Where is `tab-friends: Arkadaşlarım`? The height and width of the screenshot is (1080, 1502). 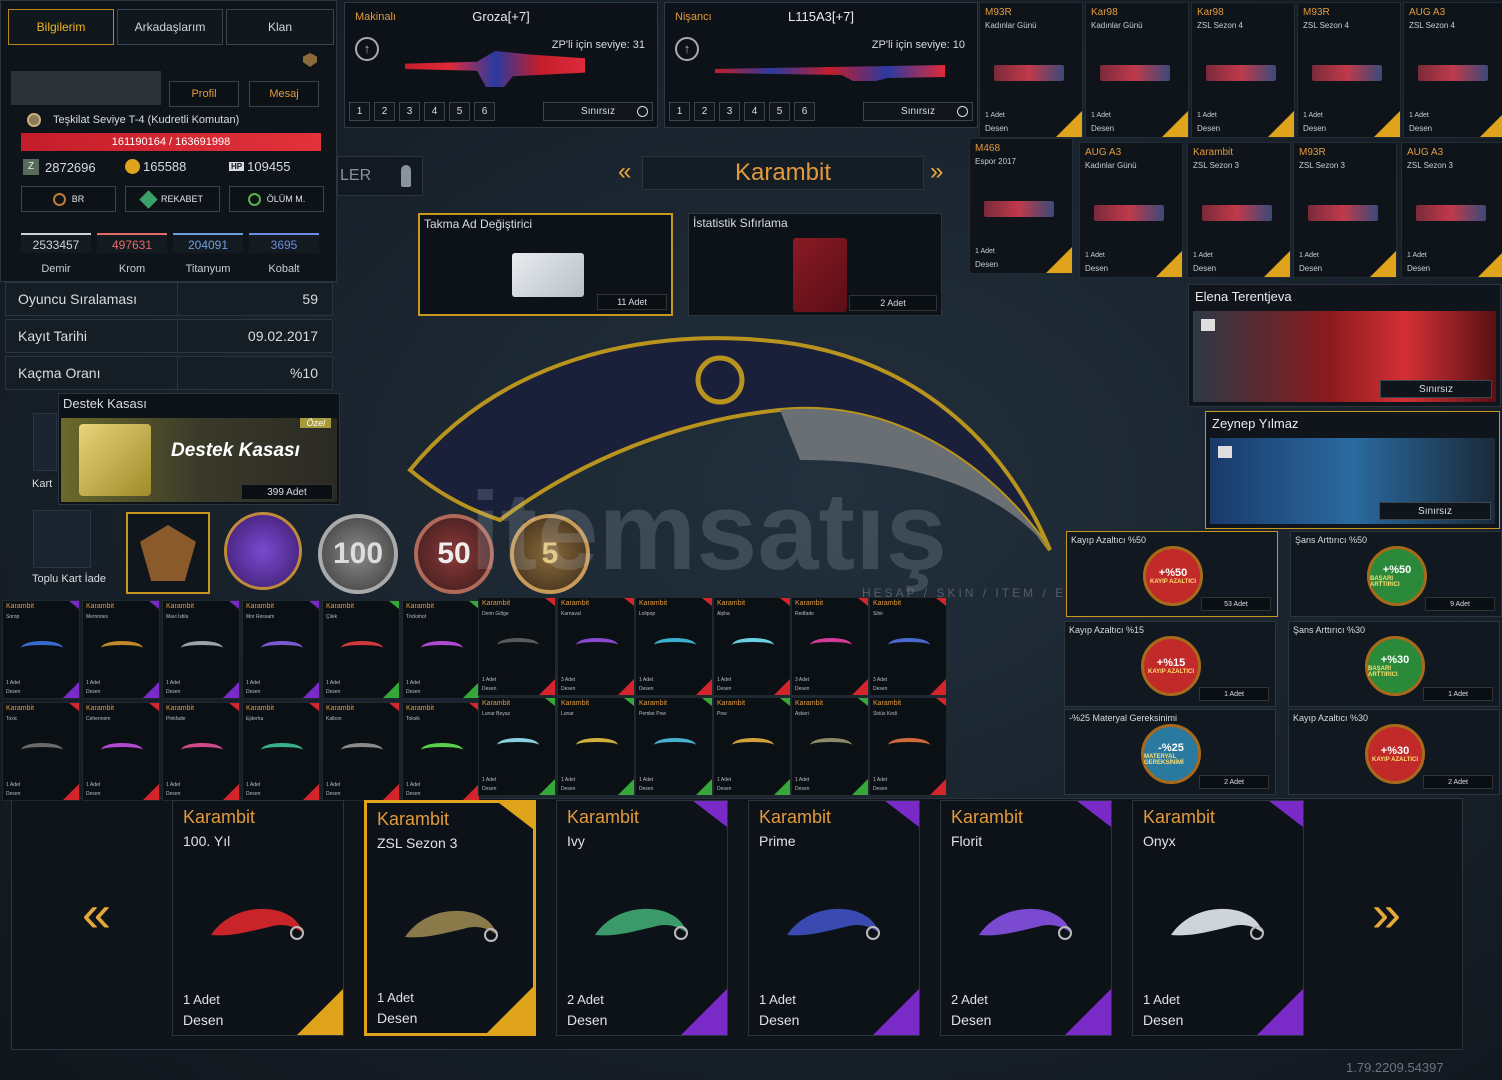
tab-friends: Arkadaşlarım is located at coordinates (170, 27).